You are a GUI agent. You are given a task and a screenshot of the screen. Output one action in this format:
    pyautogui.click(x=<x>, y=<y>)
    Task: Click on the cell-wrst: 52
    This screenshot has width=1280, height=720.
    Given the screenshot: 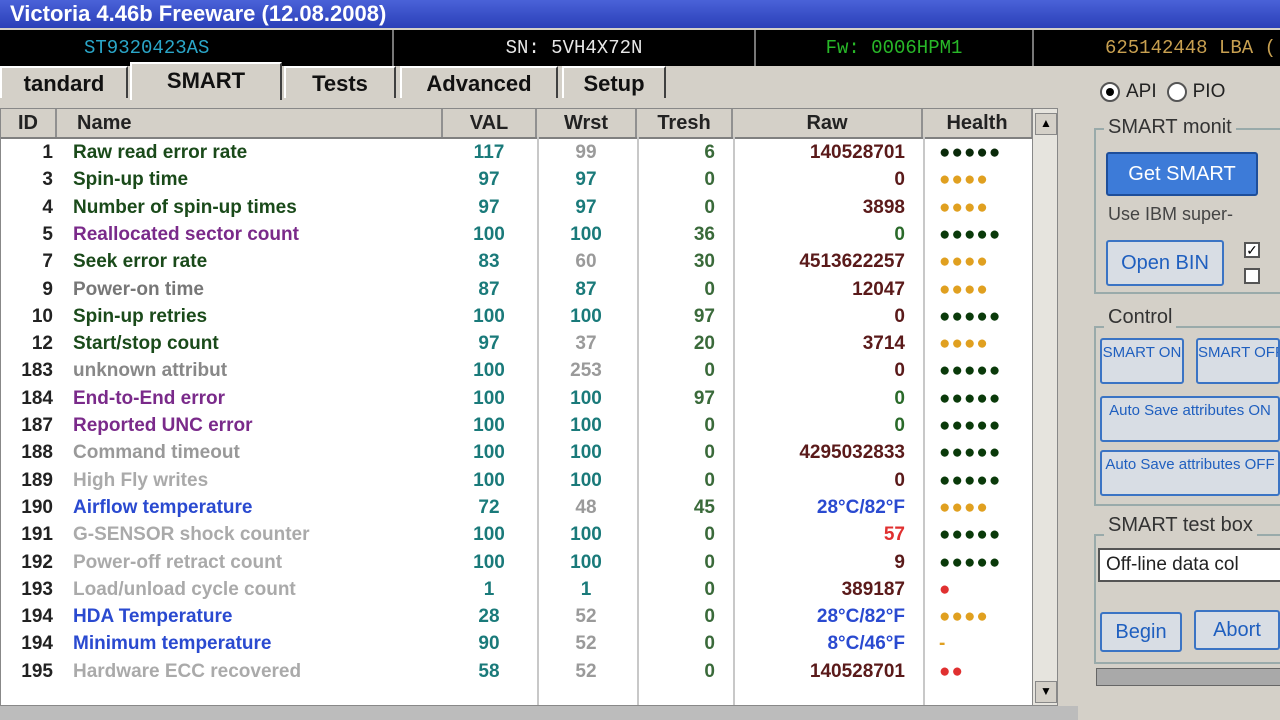 What is the action you would take?
    pyautogui.click(x=586, y=671)
    